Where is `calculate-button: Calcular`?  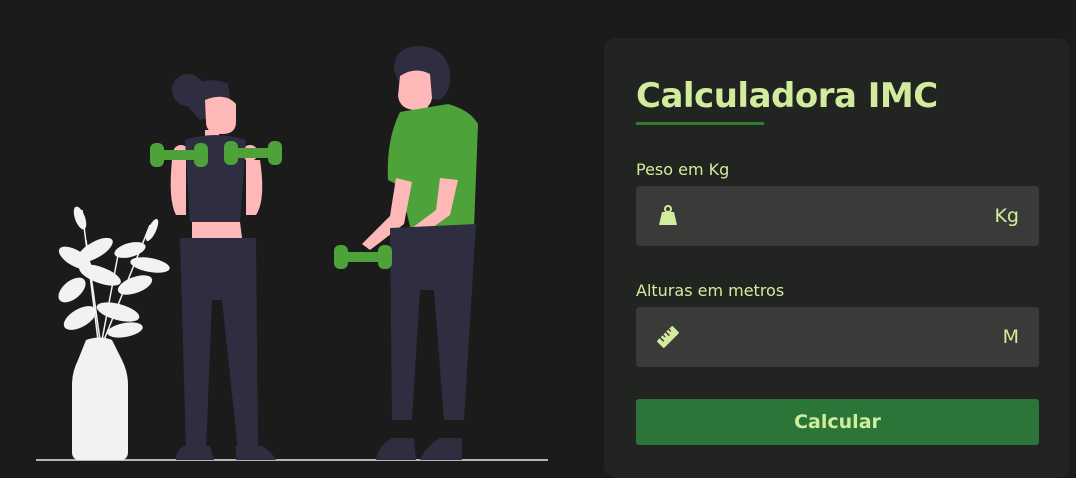 calculate-button: Calcular is located at coordinates (837, 422).